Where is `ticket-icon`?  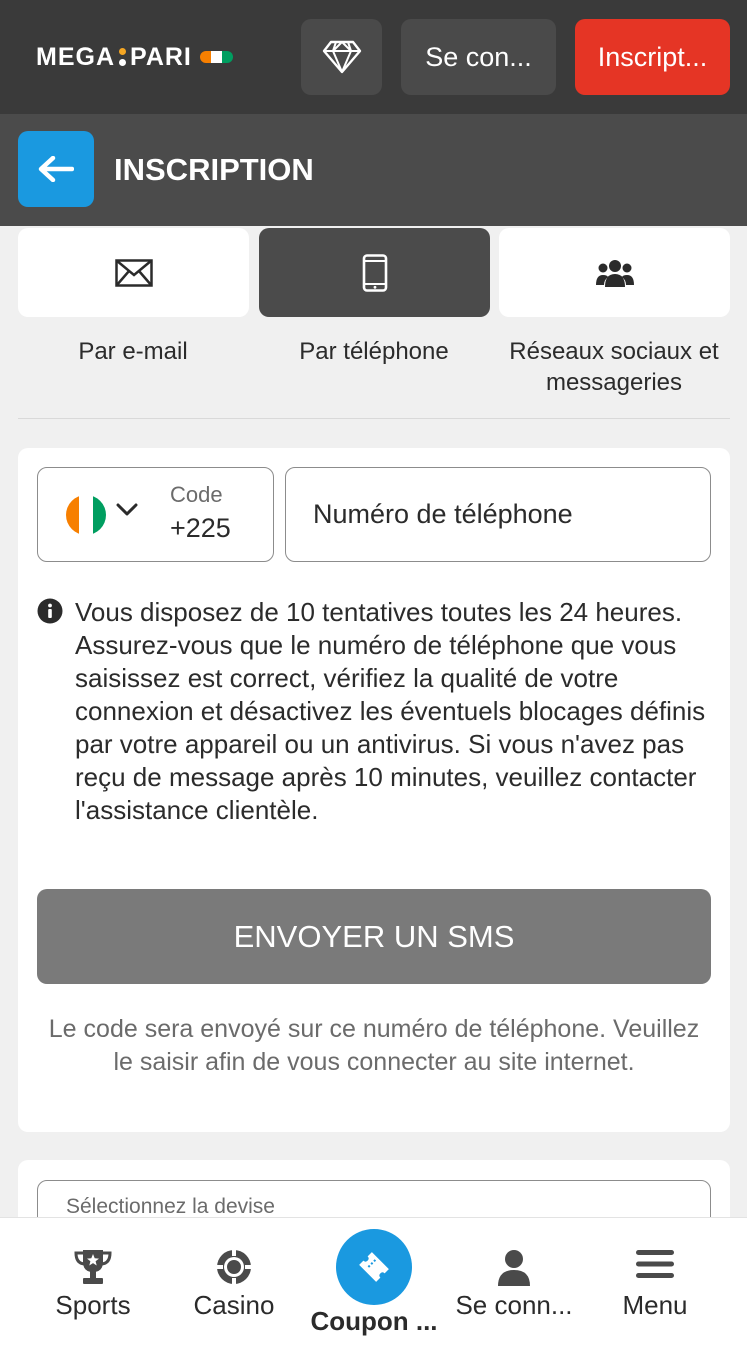
ticket-icon is located at coordinates (374, 1267).